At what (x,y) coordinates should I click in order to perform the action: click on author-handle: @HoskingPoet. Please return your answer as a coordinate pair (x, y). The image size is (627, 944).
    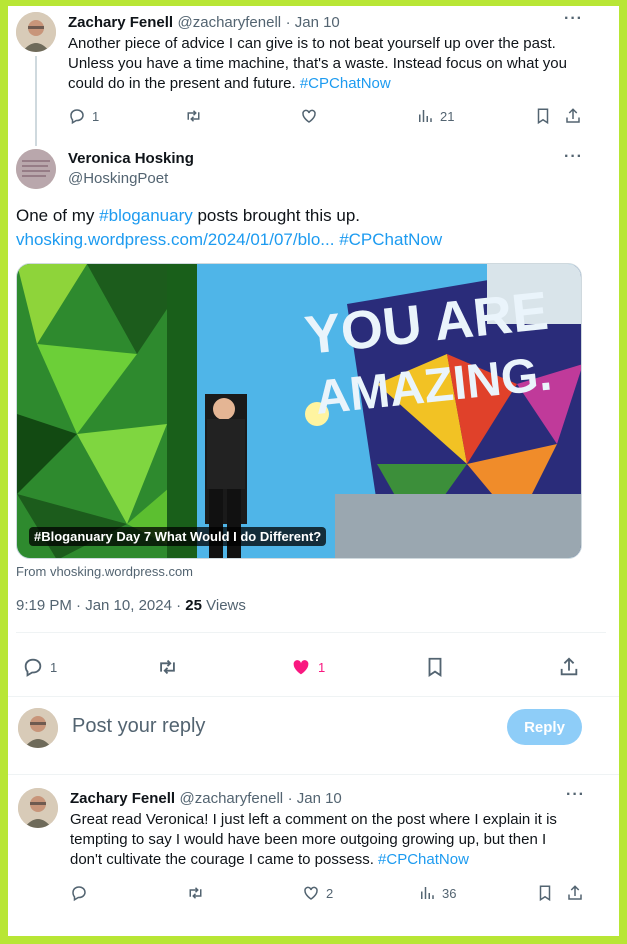
    Looking at the image, I should click on (131, 178).